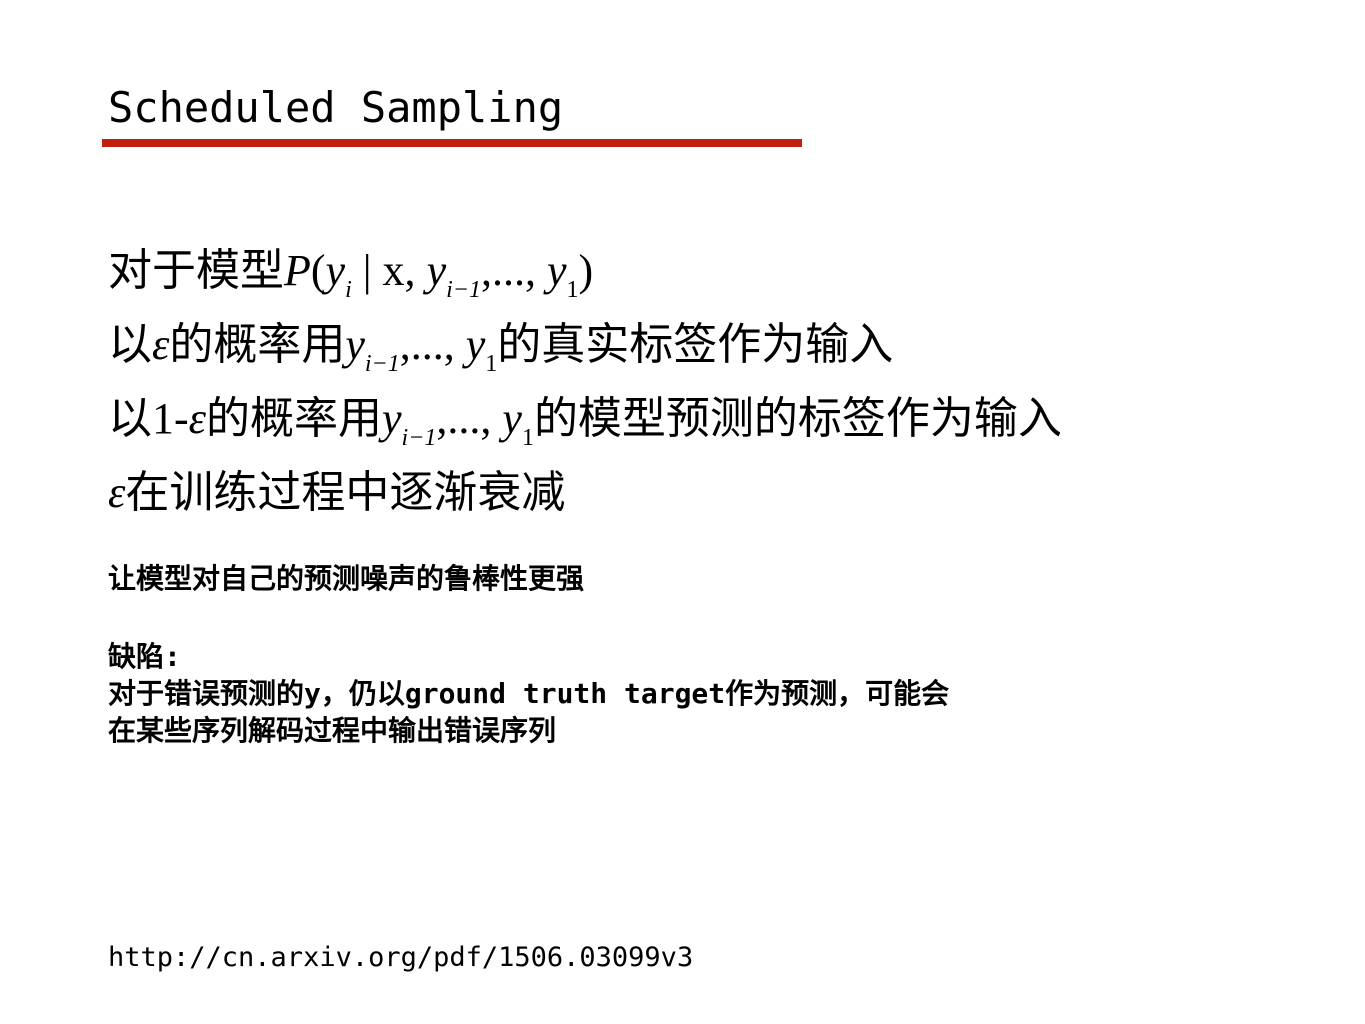 This screenshot has width=1365, height=1024. I want to click on given-x: | x,, so click(389, 270).